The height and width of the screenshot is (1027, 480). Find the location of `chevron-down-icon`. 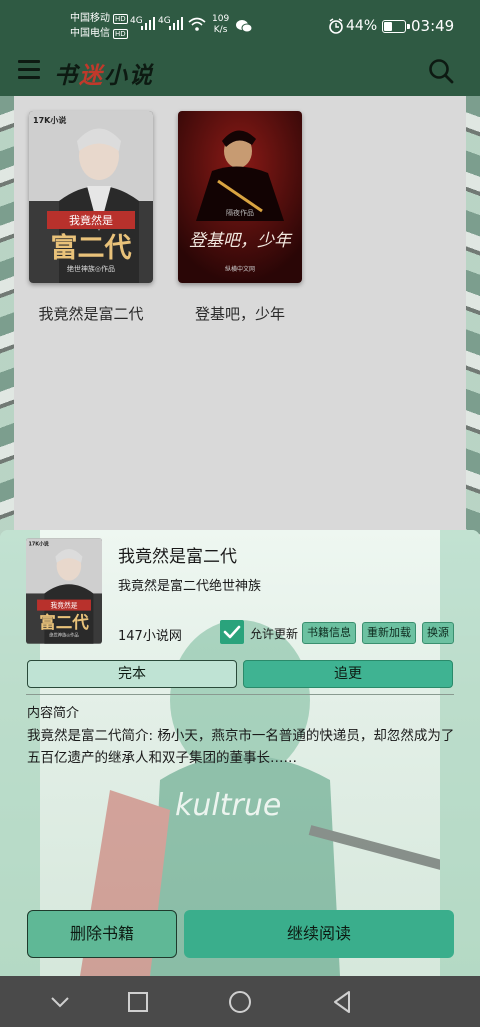

chevron-down-icon is located at coordinates (60, 1002).